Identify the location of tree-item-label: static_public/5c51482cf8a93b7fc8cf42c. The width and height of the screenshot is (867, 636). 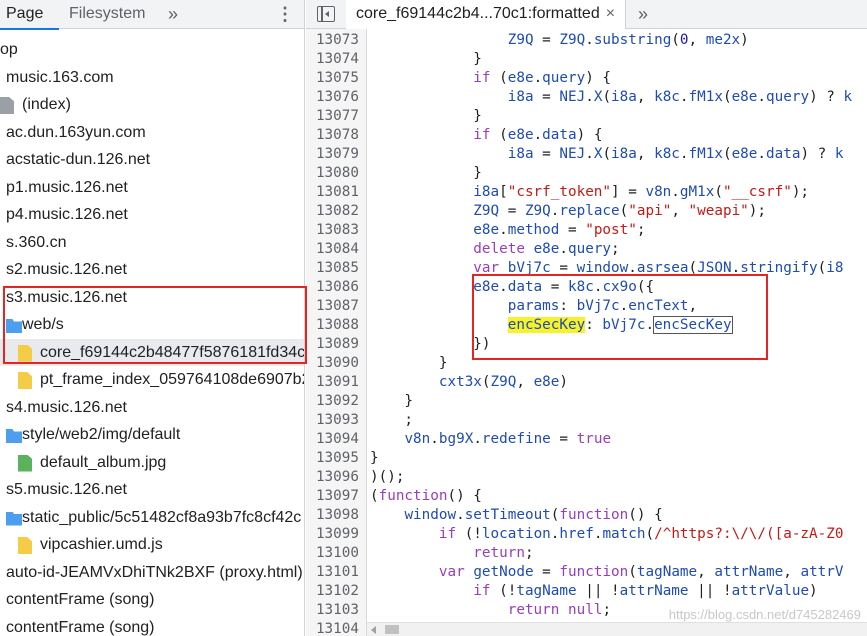
(162, 517).